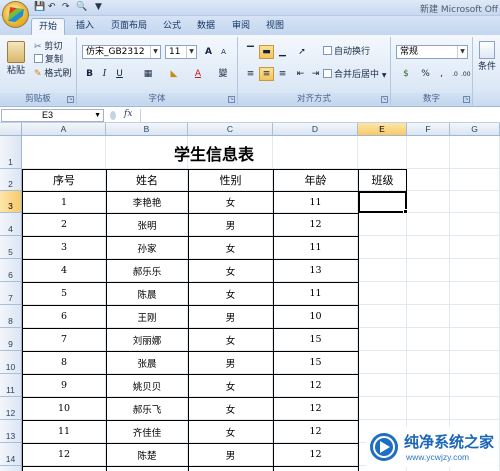  Describe the element at coordinates (266, 52) in the screenshot. I see `align-middle-button: ▬` at that location.